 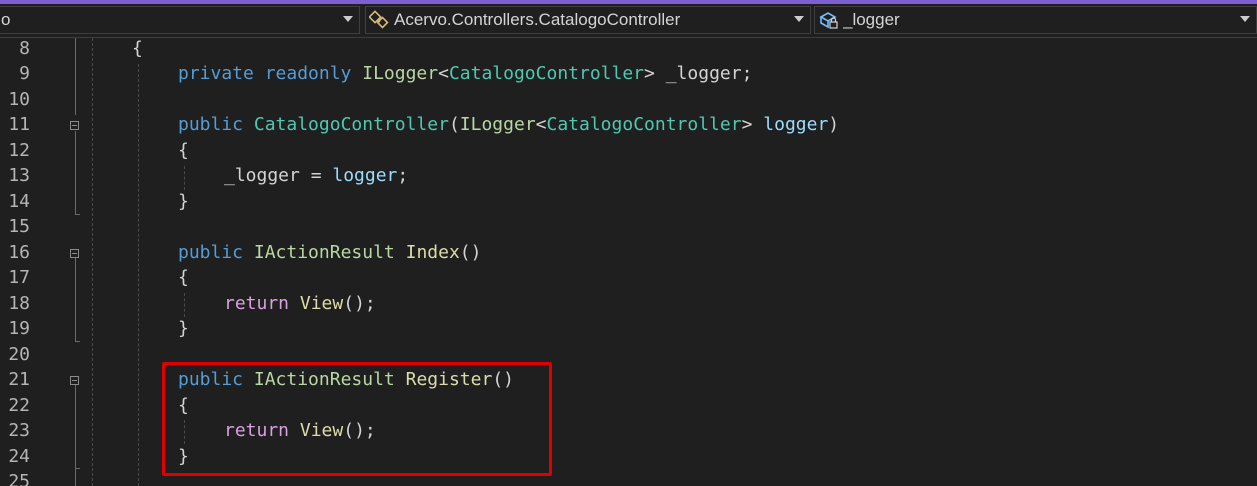 What do you see at coordinates (628, 99) in the screenshot?
I see `code-line: 10` at bounding box center [628, 99].